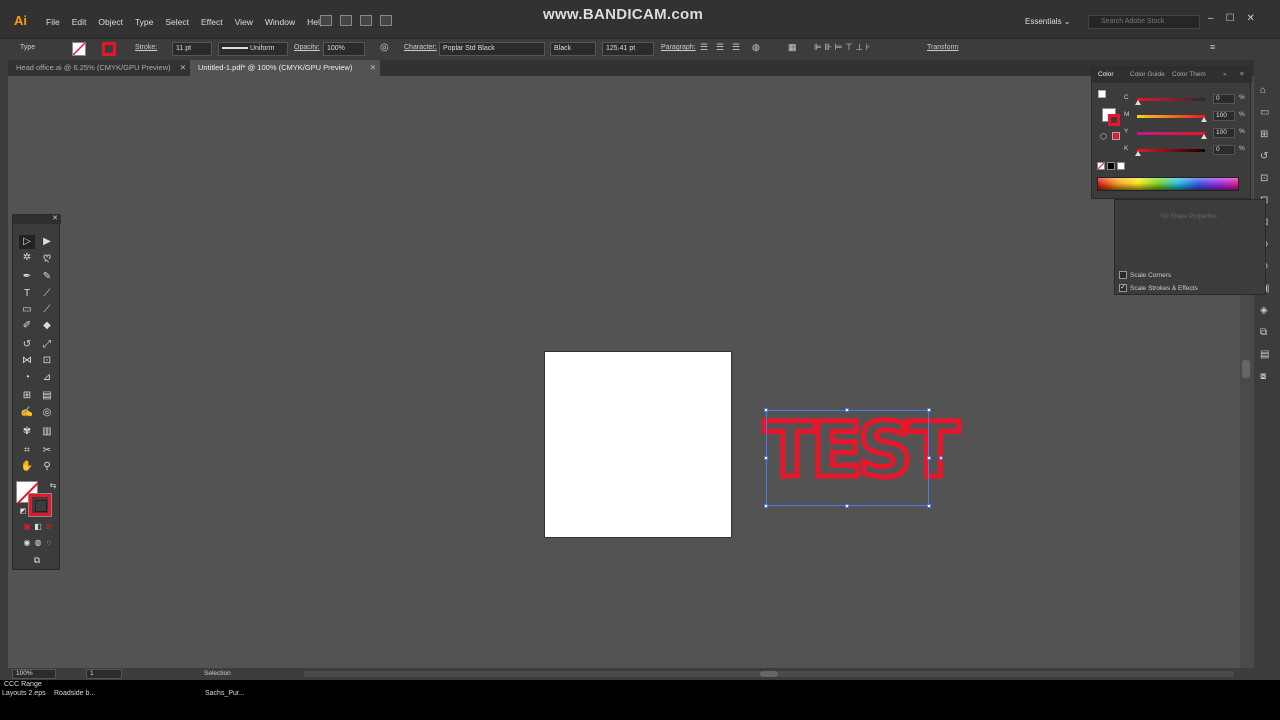  I want to click on black-swatch, so click(1111, 166).